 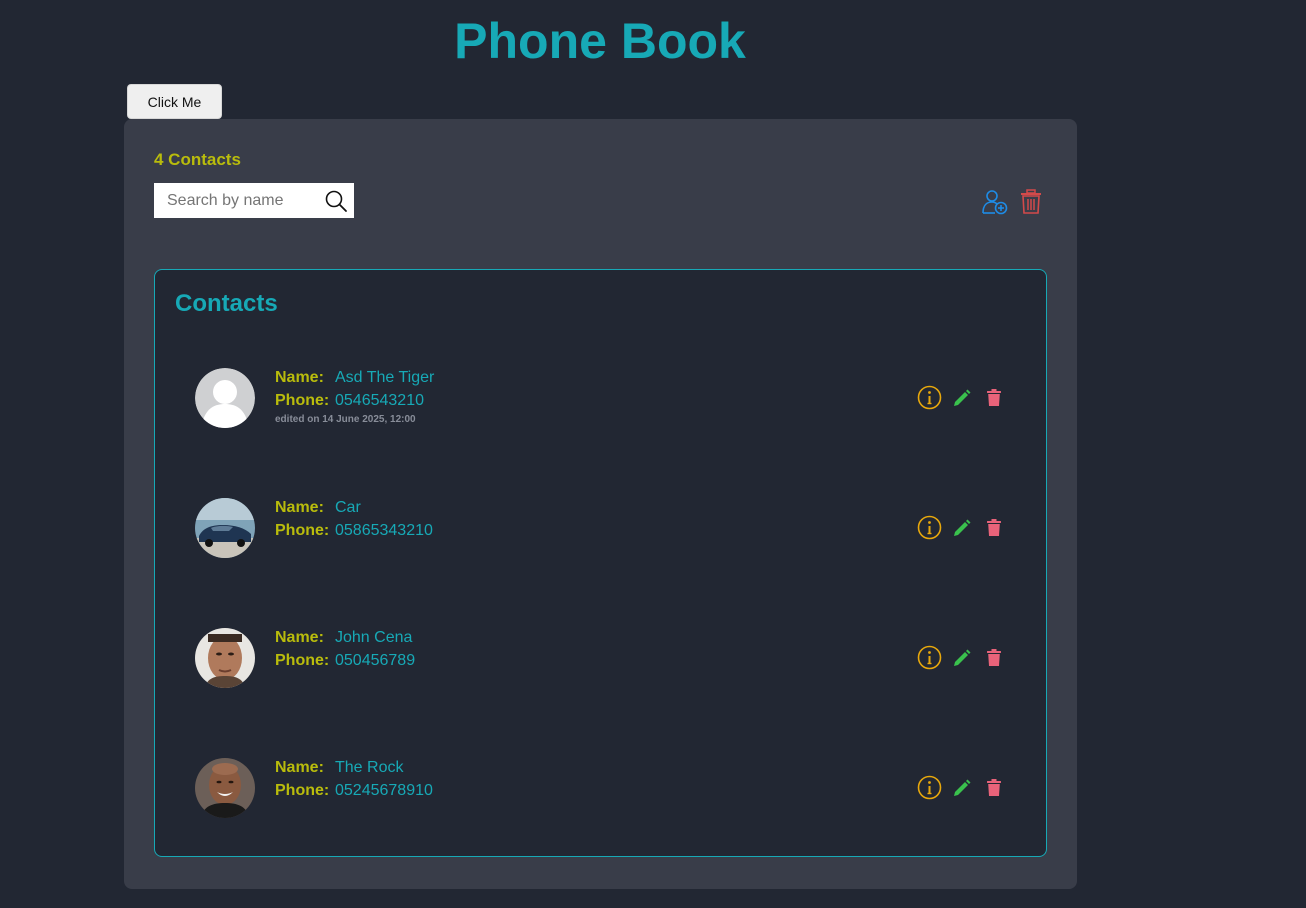 What do you see at coordinates (379, 400) in the screenshot?
I see `contact-phone: 0546543210` at bounding box center [379, 400].